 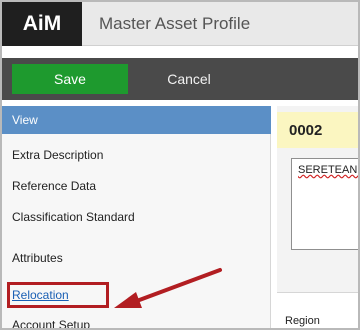 I want to click on page-title: Master Asset Profile, so click(x=175, y=23).